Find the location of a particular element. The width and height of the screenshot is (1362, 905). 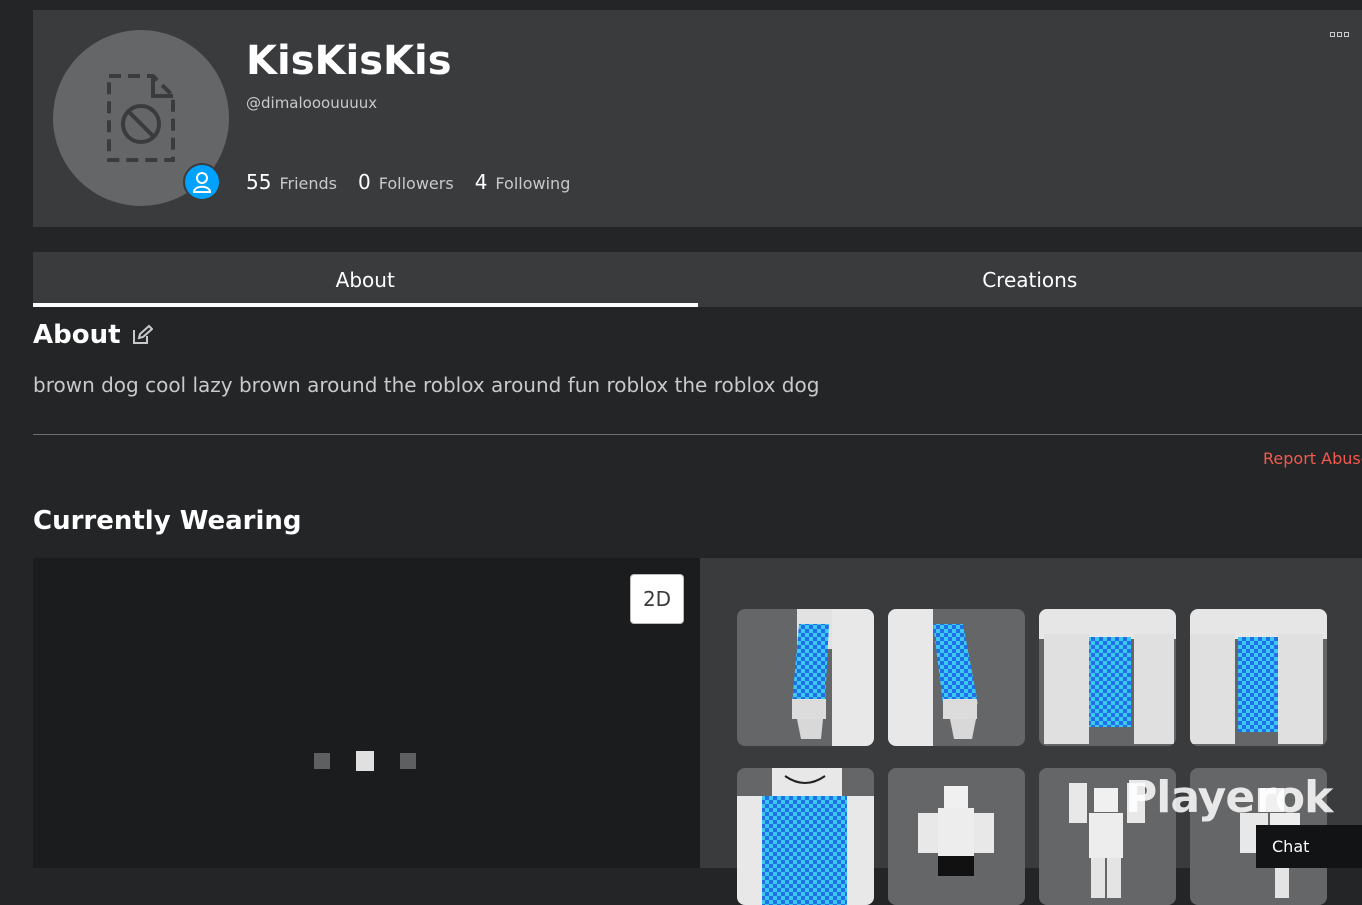

broken-image-icon is located at coordinates (141, 118).